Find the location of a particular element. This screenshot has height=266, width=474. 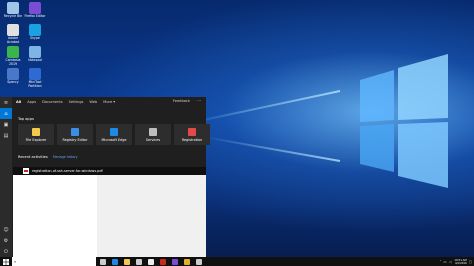

top-app-tile: Microsoft Edge is located at coordinates (114, 134).